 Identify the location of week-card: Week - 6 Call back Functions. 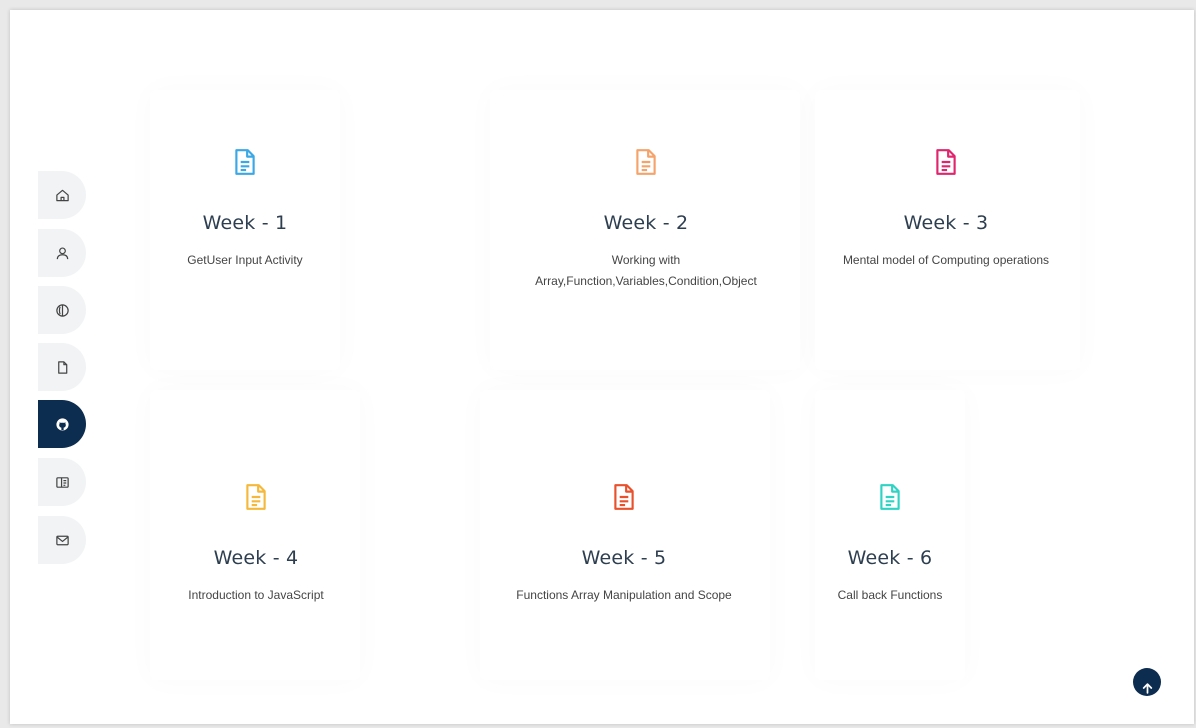
(890, 544).